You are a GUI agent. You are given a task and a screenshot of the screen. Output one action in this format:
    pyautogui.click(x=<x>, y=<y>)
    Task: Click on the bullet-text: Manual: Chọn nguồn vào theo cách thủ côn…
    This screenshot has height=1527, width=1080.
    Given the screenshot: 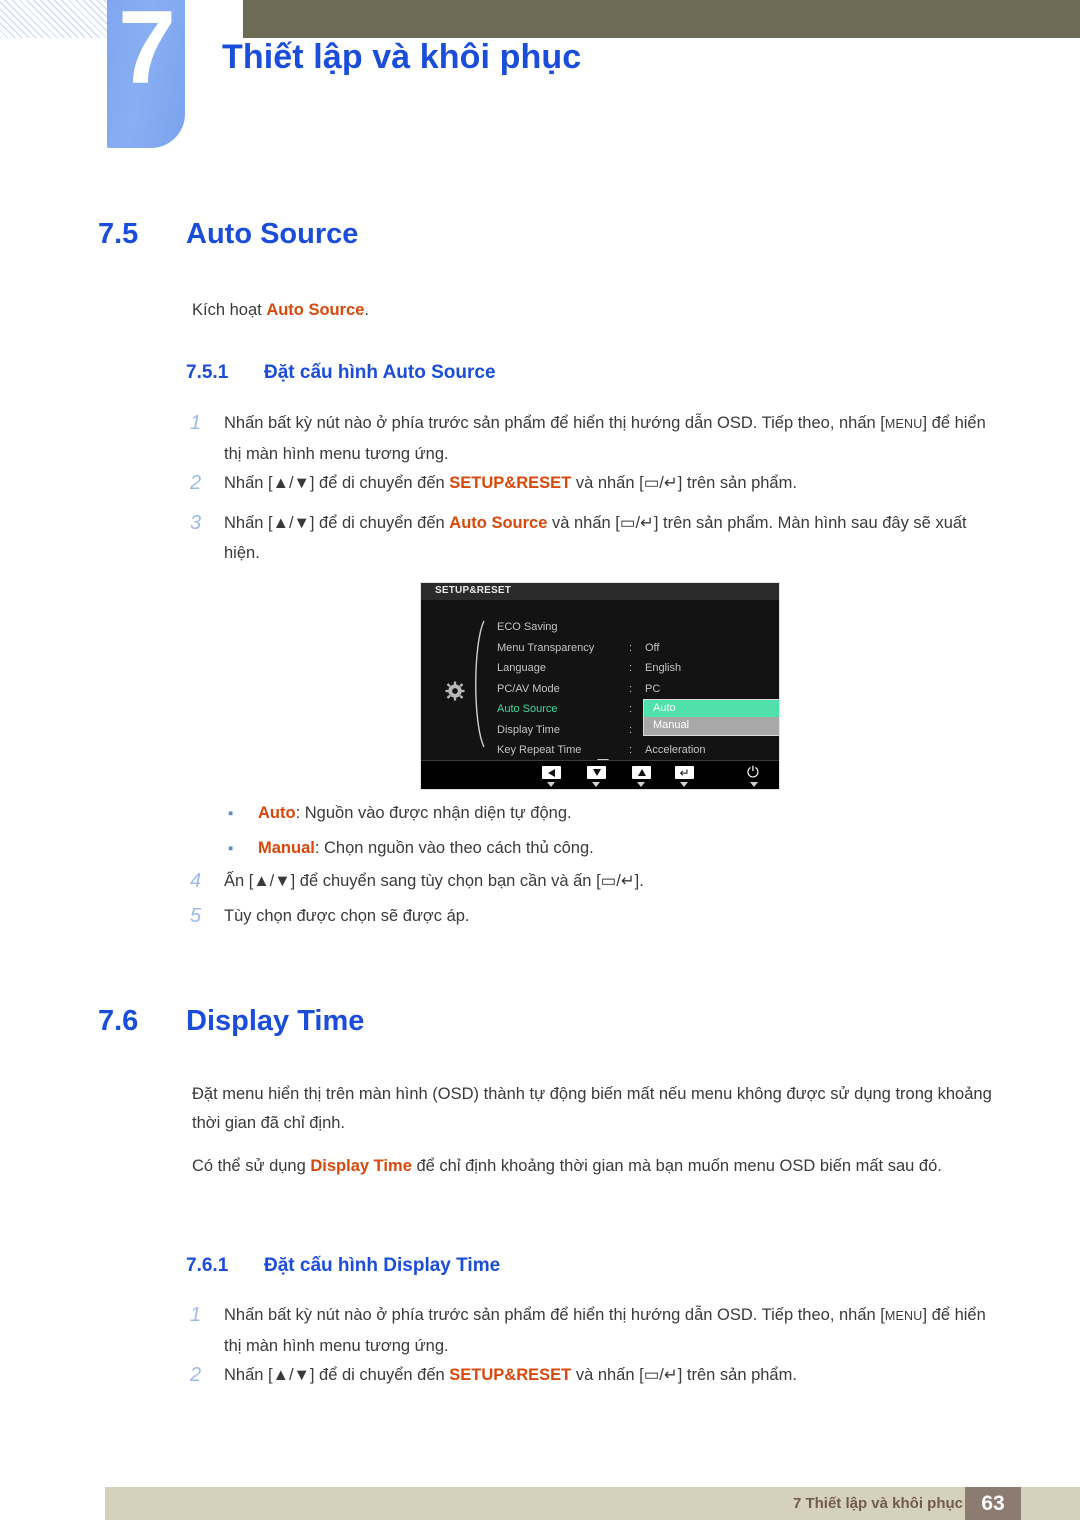 What is the action you would take?
    pyautogui.click(x=426, y=848)
    